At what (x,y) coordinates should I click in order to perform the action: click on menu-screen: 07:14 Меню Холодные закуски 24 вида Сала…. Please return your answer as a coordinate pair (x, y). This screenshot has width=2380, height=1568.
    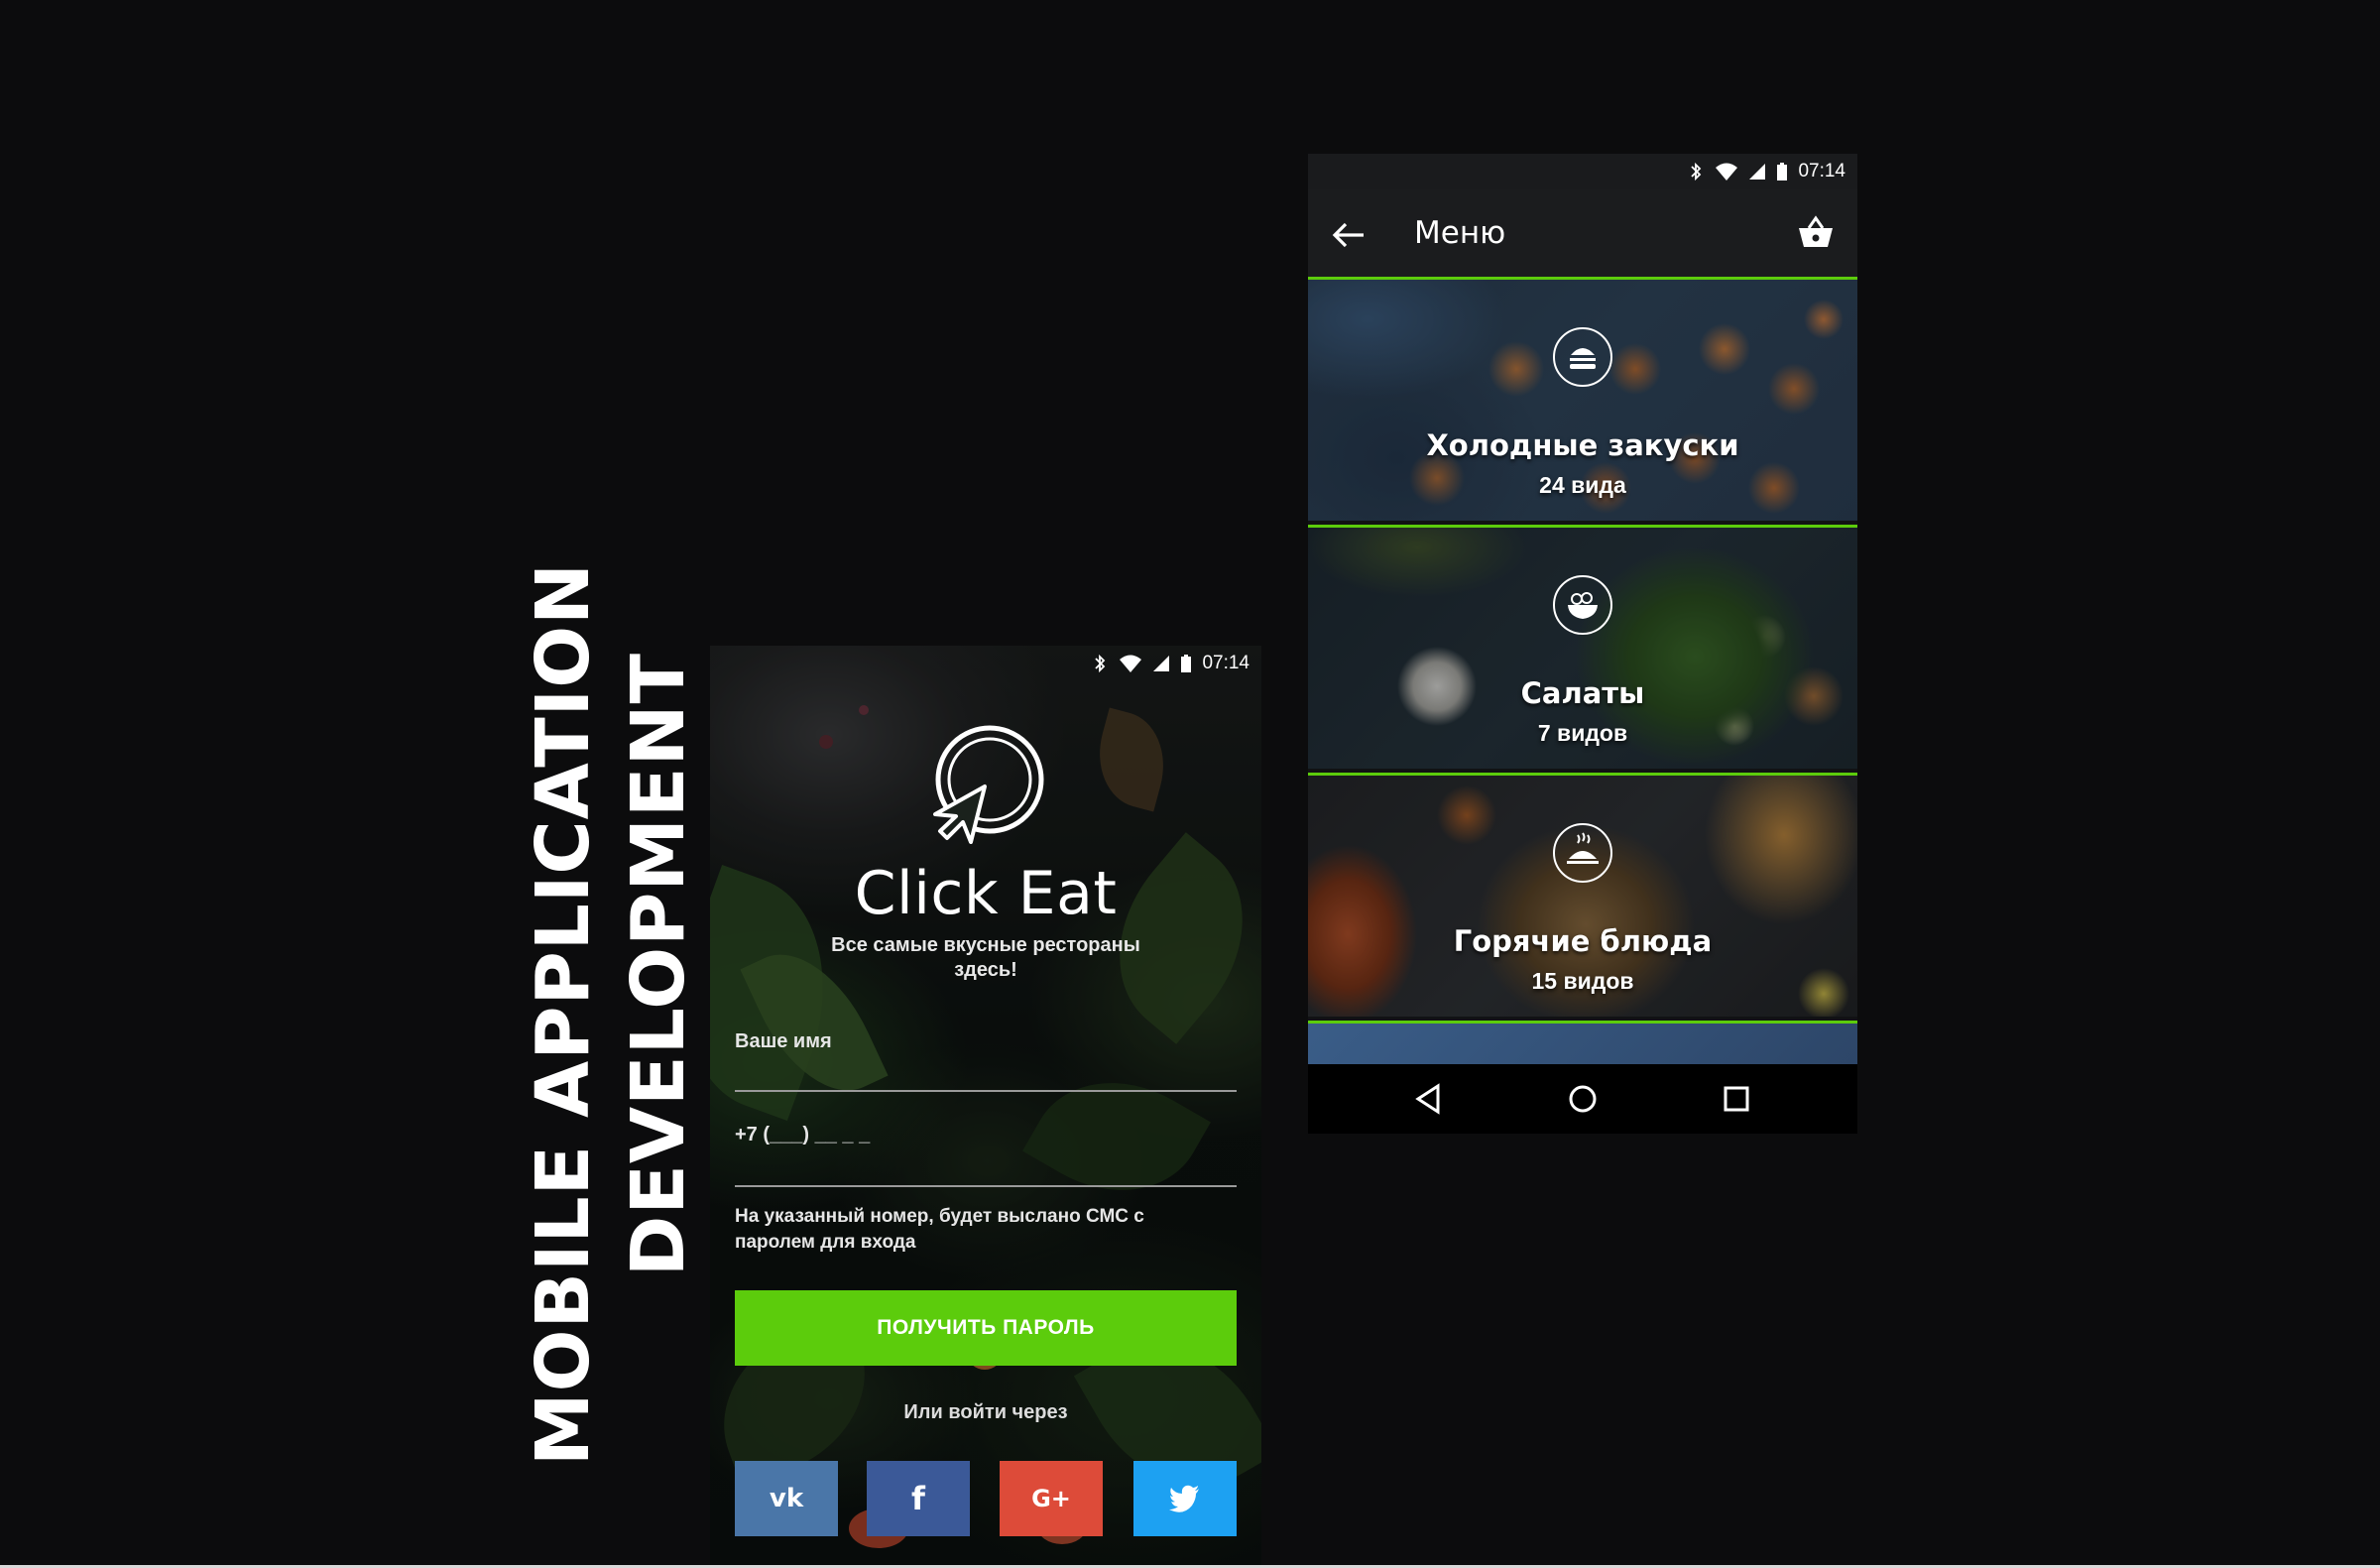
    Looking at the image, I should click on (1582, 644).